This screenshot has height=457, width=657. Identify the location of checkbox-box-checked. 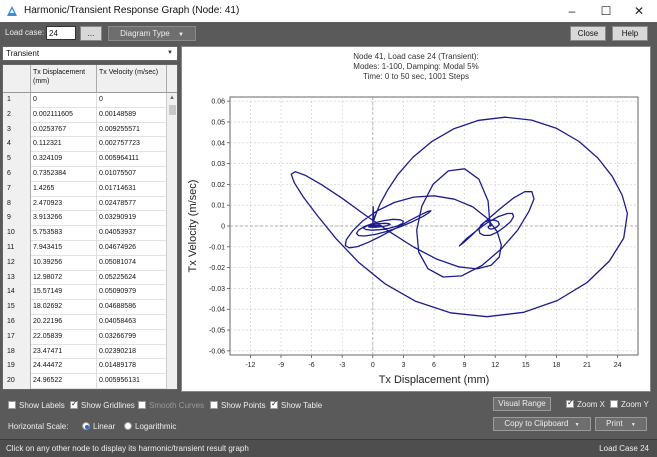
(74, 404).